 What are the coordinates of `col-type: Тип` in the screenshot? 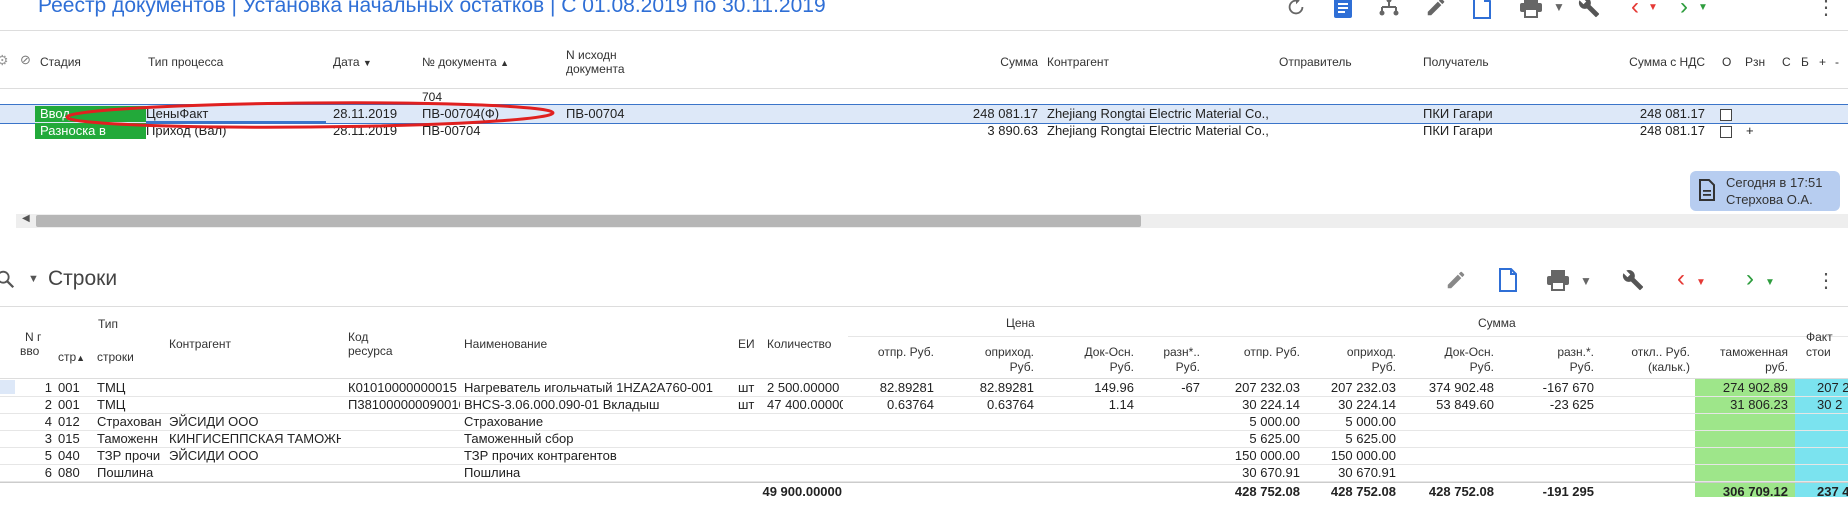 It's located at (108, 324).